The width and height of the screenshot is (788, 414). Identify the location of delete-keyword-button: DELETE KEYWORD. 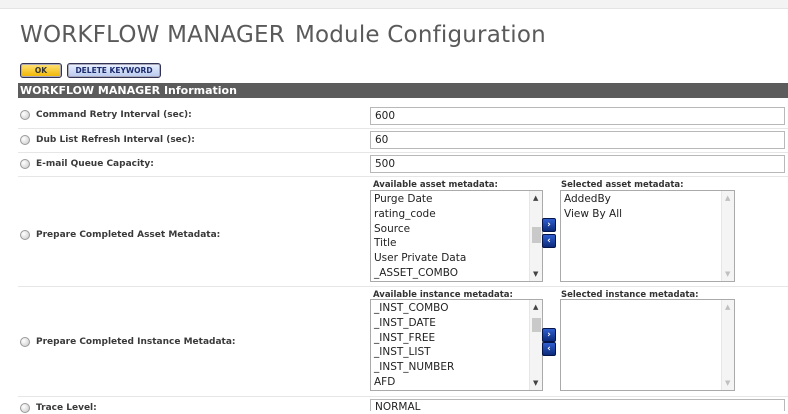
(114, 70).